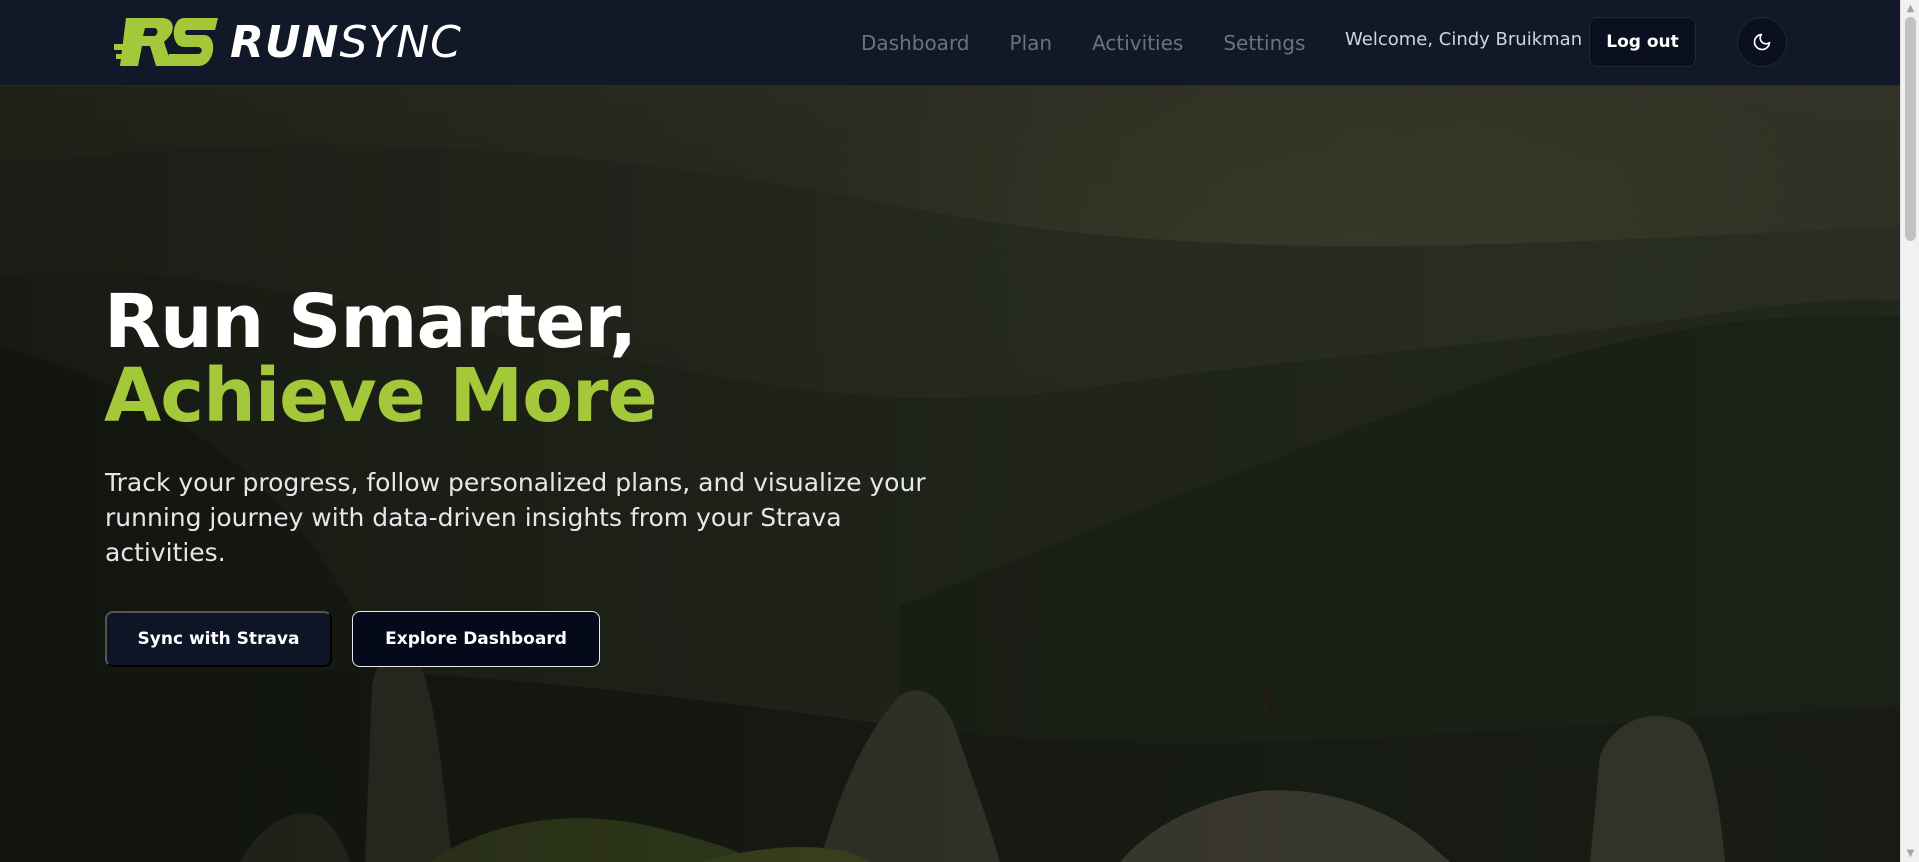  I want to click on brand-logo: RUNSYNC, so click(288, 42).